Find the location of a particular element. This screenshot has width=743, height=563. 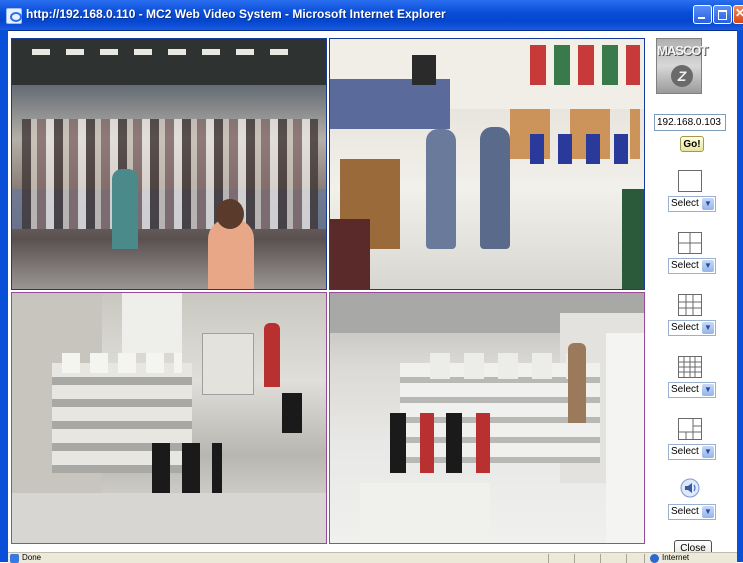

ip-address-input is located at coordinates (690, 122).